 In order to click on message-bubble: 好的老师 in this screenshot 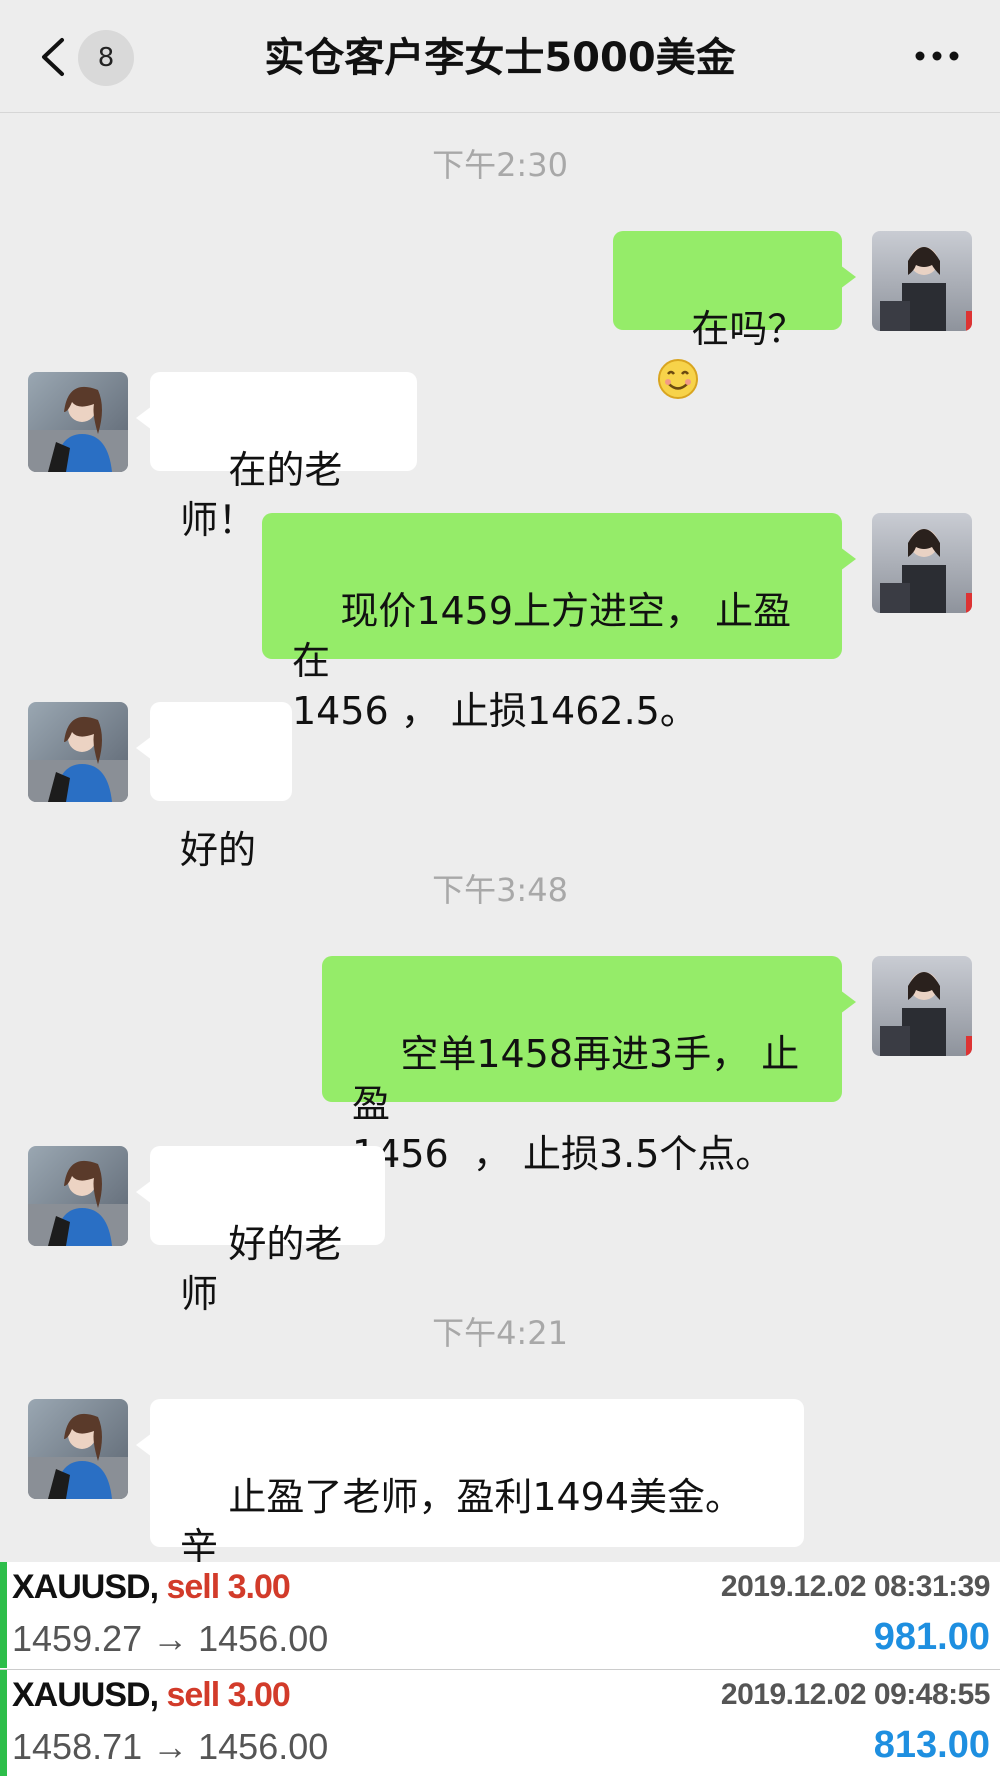, I will do `click(260, 1231)`.